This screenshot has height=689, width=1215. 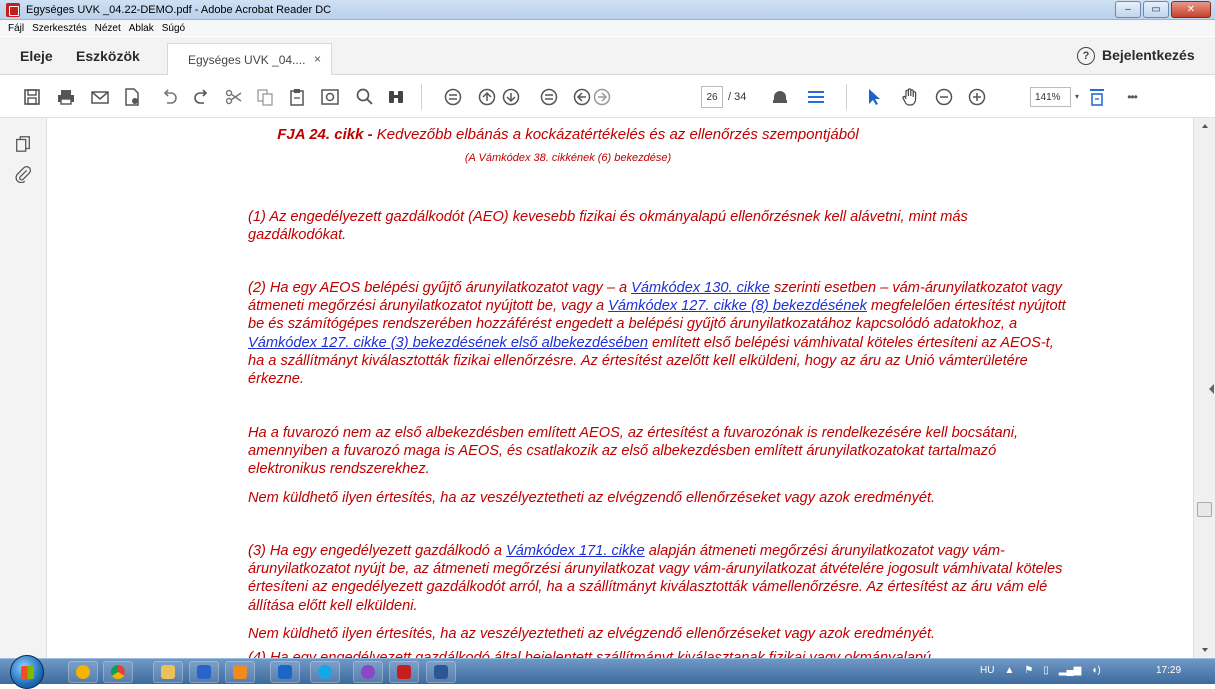 I want to click on network-icon: ▂▄▆, so click(x=1070, y=670).